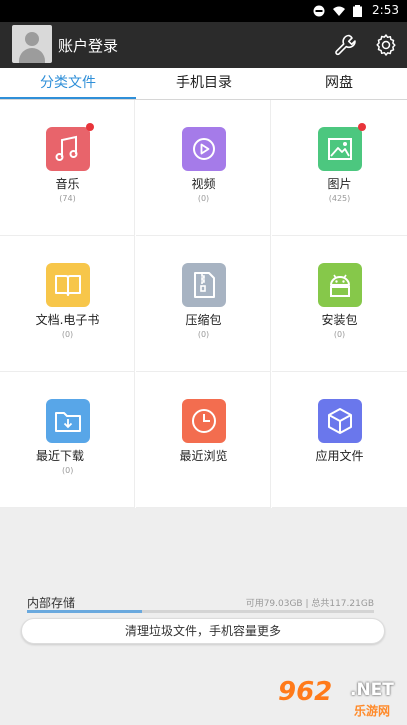 Image resolution: width=407 pixels, height=725 pixels. What do you see at coordinates (32, 44) in the screenshot?
I see `avatar` at bounding box center [32, 44].